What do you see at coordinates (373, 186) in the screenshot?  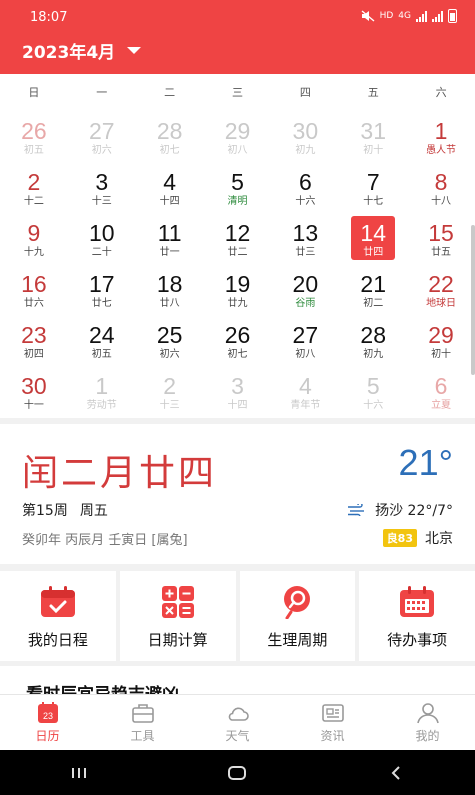 I see `day-cell: 7 十七` at bounding box center [373, 186].